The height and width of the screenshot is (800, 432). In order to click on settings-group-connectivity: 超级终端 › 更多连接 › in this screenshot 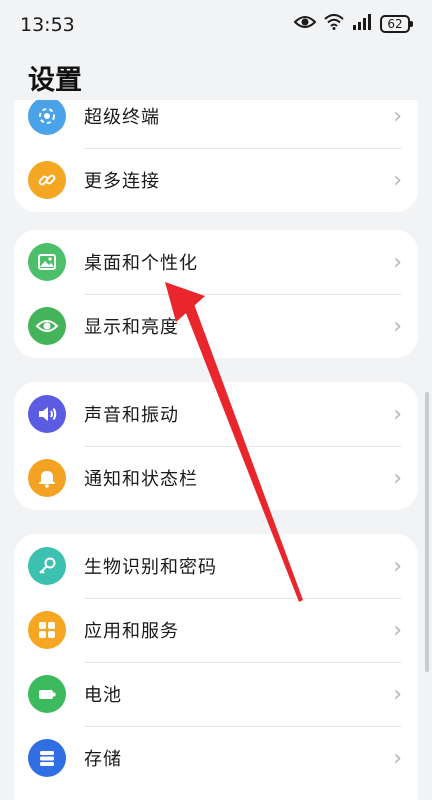, I will do `click(216, 156)`.